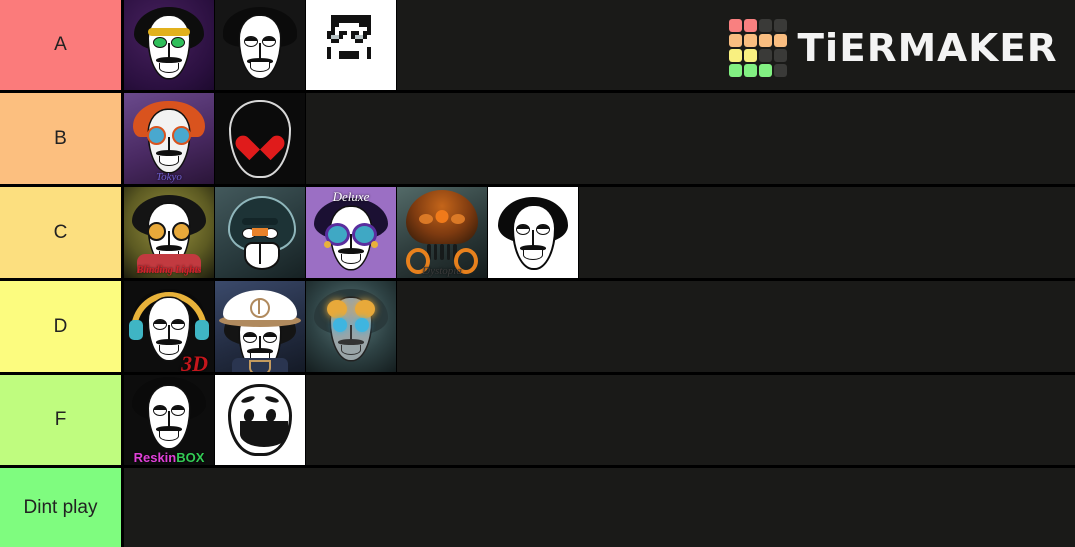 This screenshot has width=1075, height=547. I want to click on tile-incredibox-sunrise, so click(260, 326).